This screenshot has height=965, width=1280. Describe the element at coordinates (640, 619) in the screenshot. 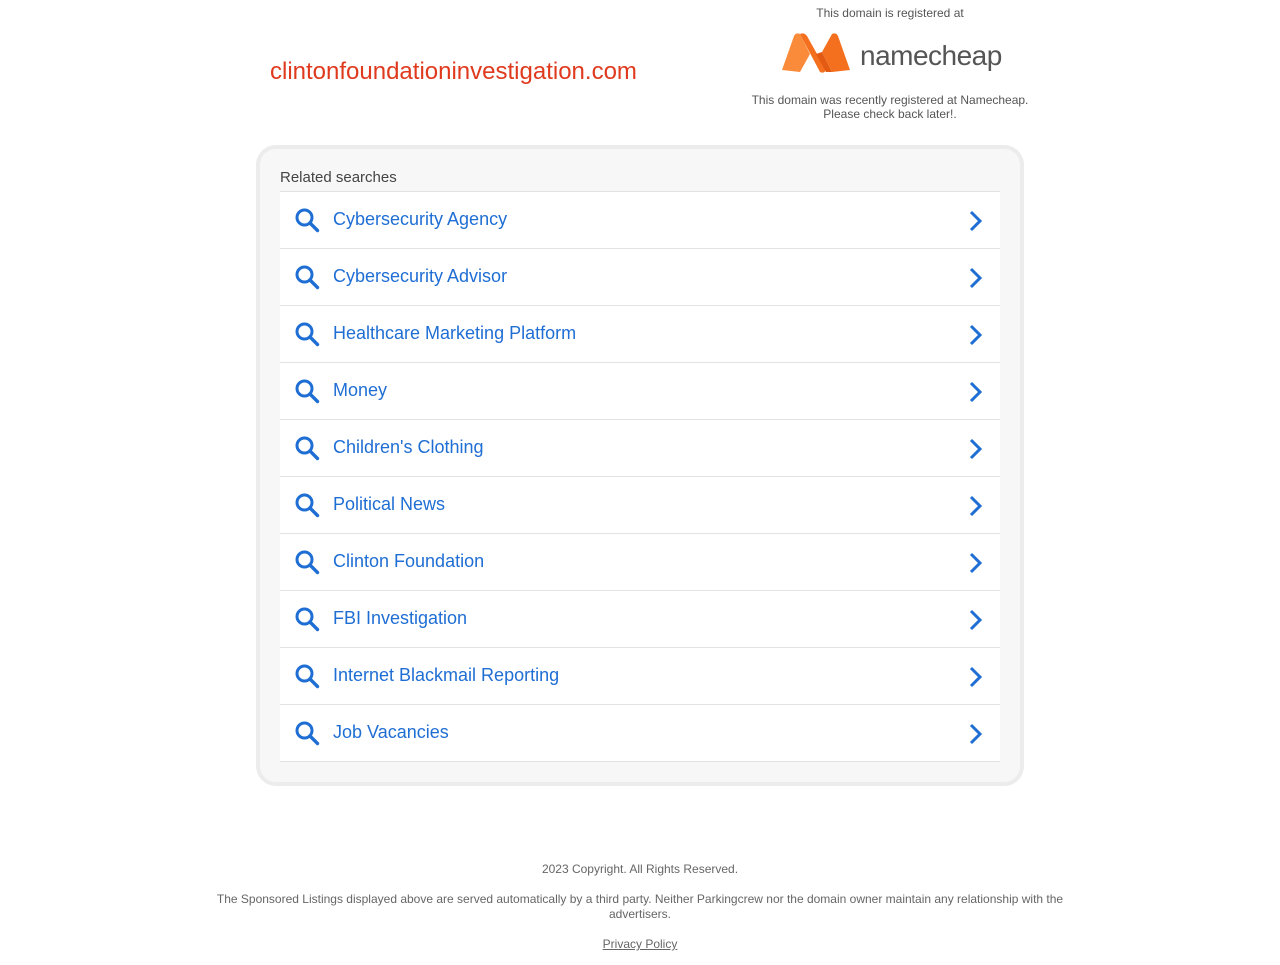

I see `related-search-row: FBI Investigation` at that location.